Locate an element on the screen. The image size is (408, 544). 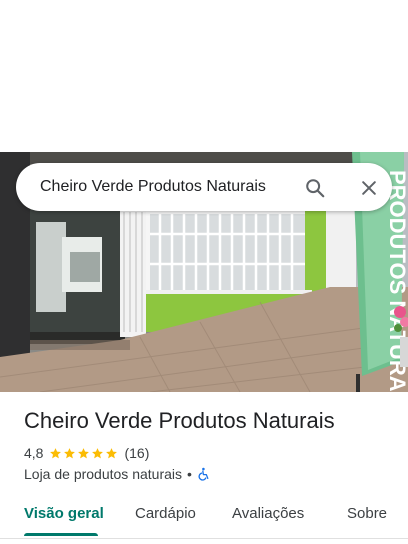
tab-reviews: Avaliações is located at coordinates (268, 513).